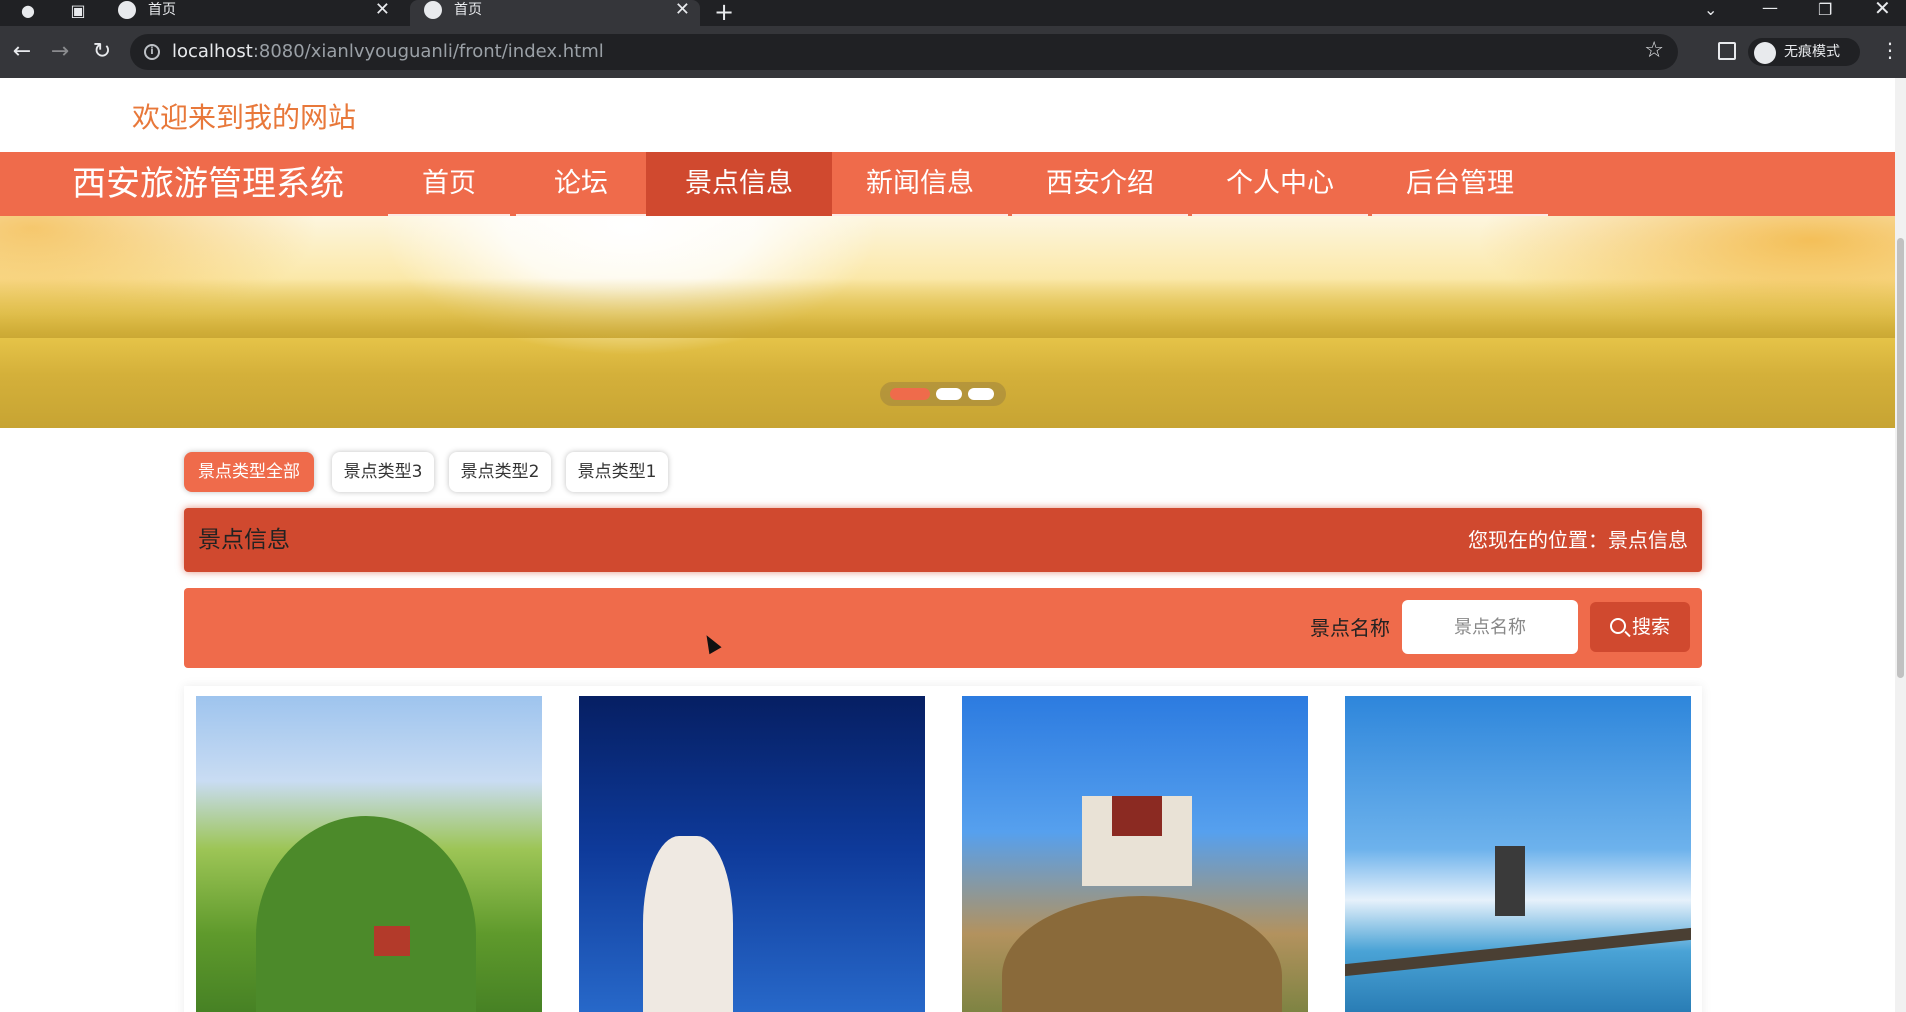 This screenshot has height=1012, width=1906. I want to click on bookmark-star-icon: ☆, so click(1654, 50).